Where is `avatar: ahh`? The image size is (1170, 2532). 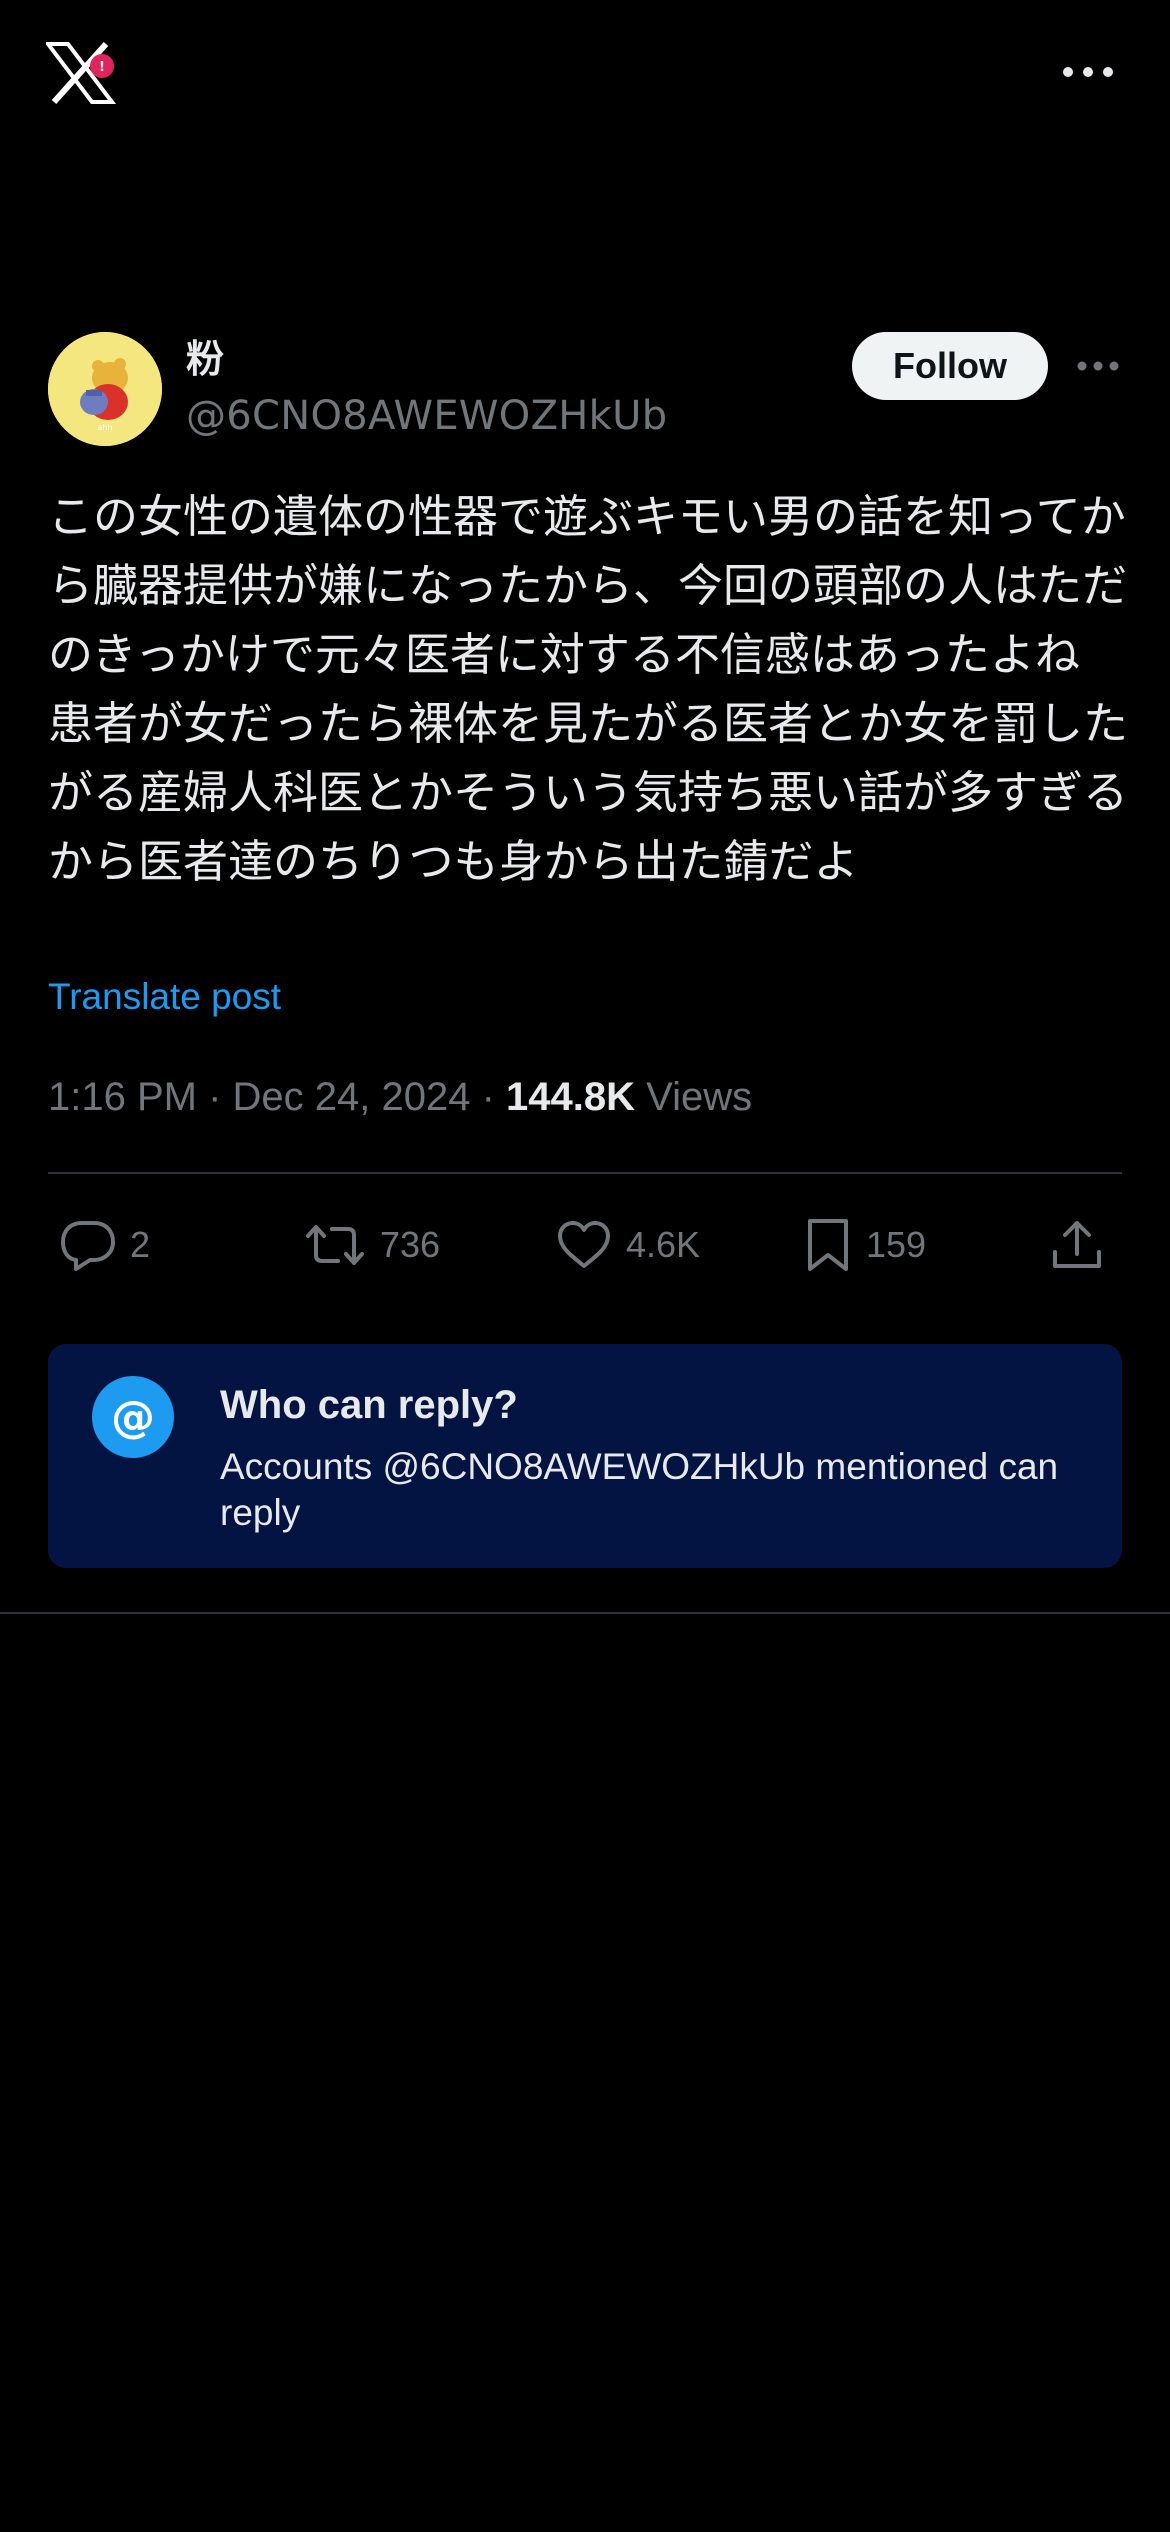 avatar: ahh is located at coordinates (105, 389).